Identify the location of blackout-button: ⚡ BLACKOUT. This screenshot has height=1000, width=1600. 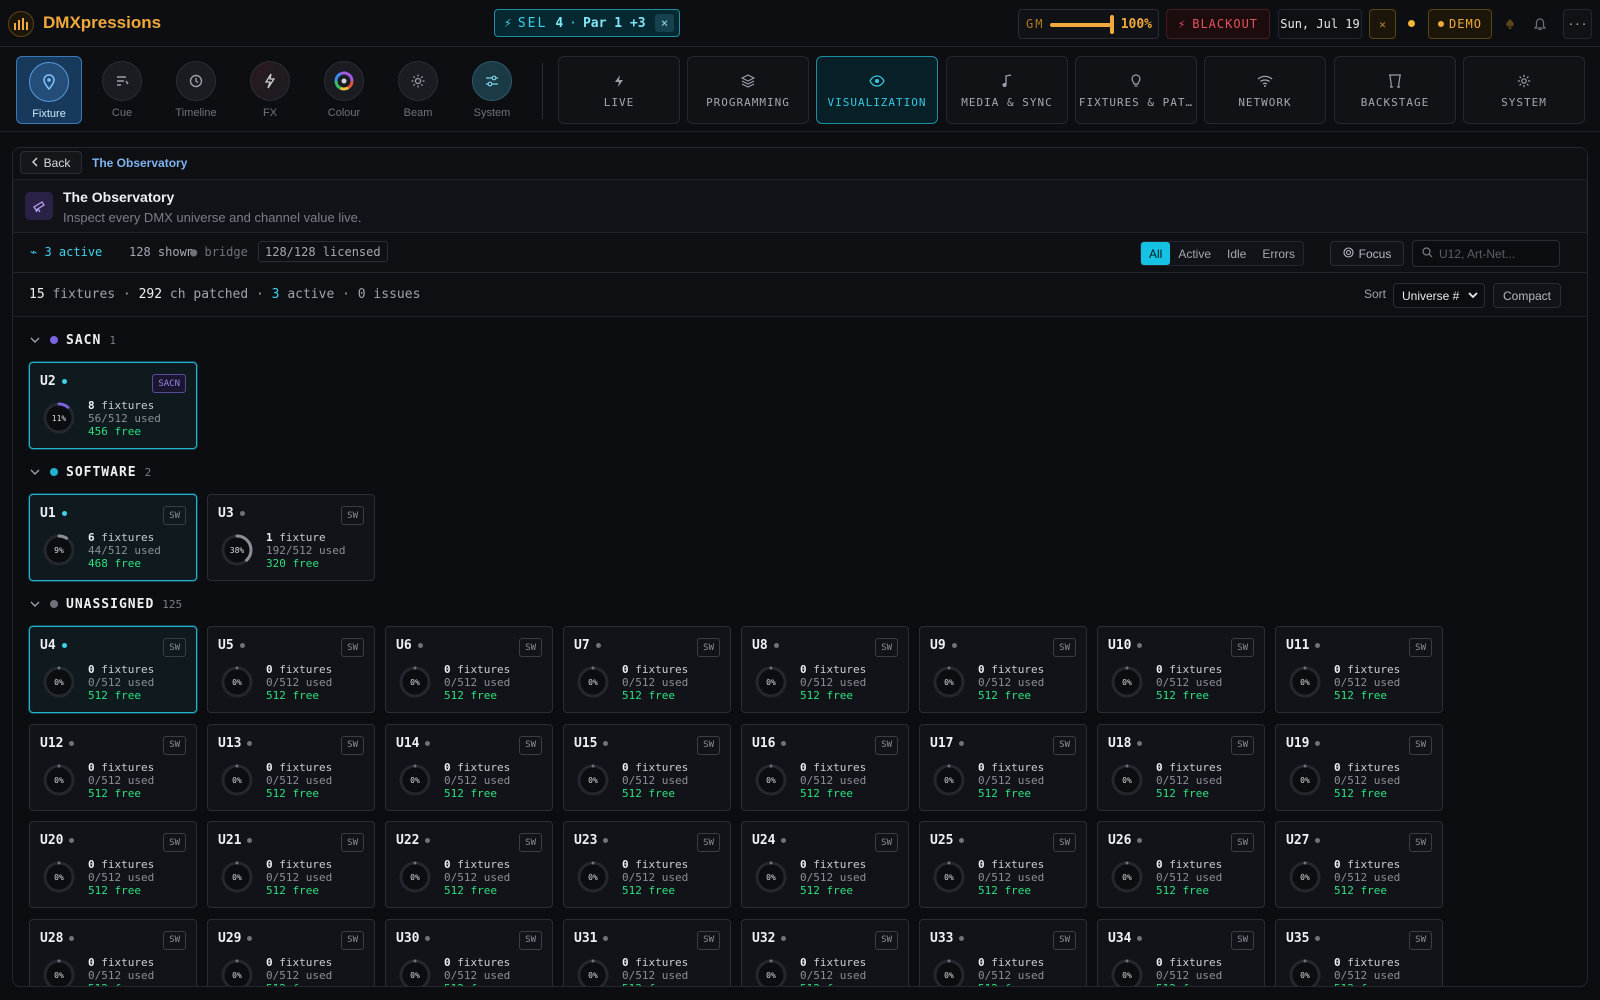
(1218, 24).